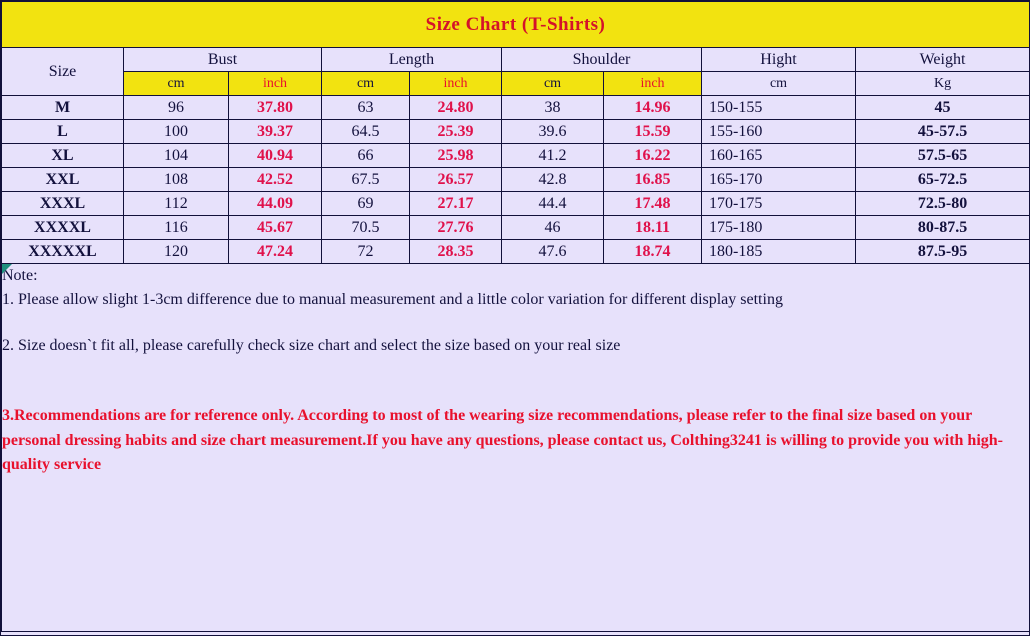 The height and width of the screenshot is (638, 1032). What do you see at coordinates (62, 251) in the screenshot?
I see `cell-size: XXXXXL` at bounding box center [62, 251].